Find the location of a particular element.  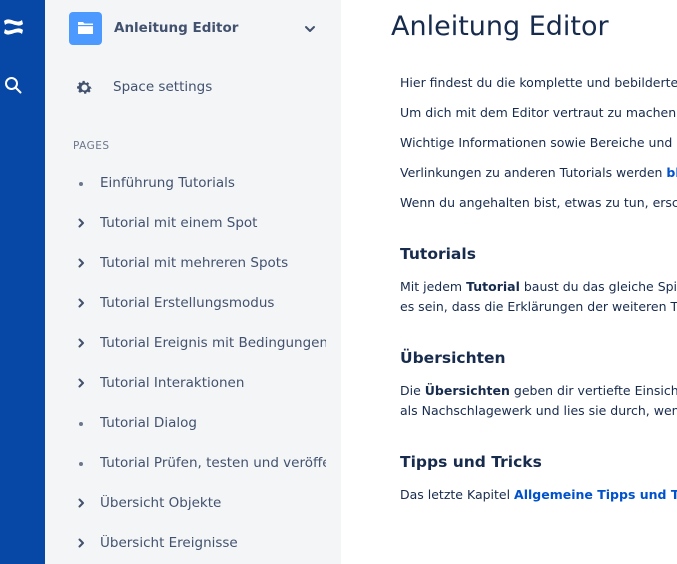

uebersichten-bold-term: Übersichten is located at coordinates (467, 390).